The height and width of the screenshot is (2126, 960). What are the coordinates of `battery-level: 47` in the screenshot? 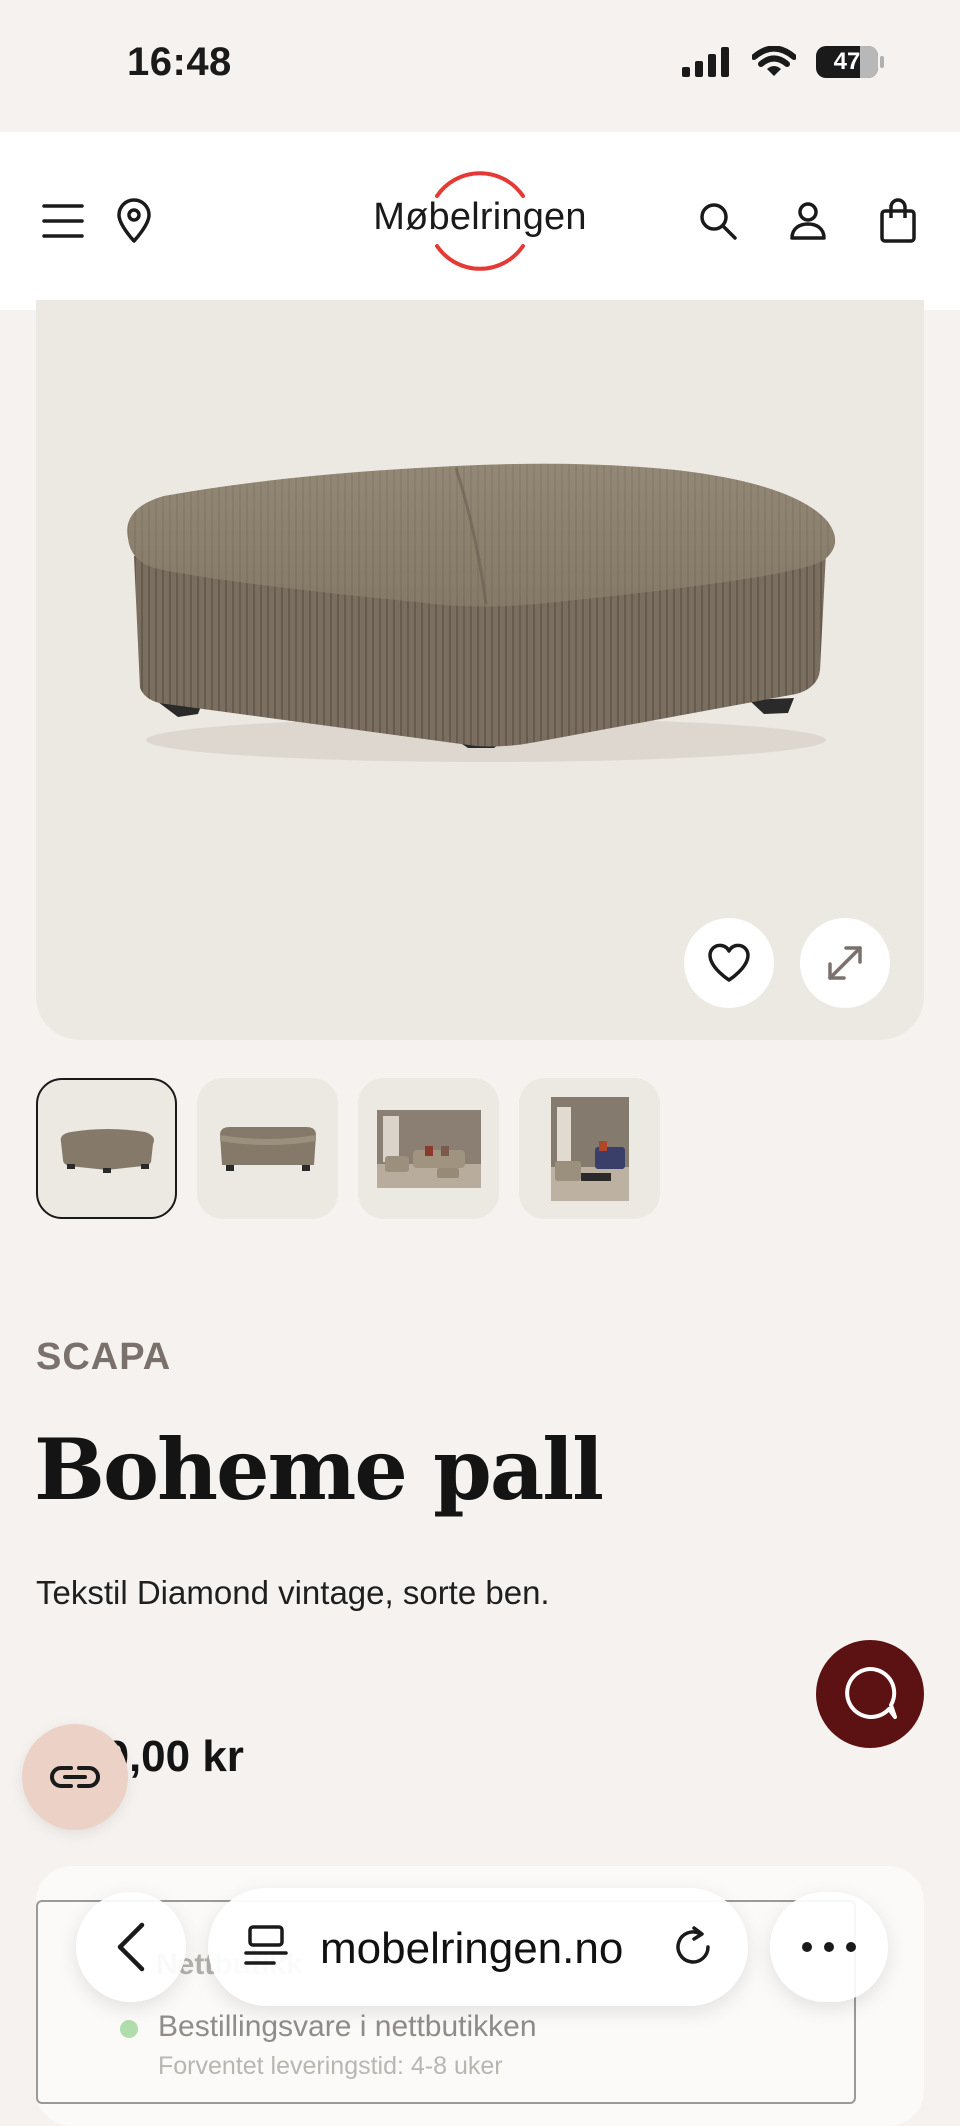 It's located at (847, 61).